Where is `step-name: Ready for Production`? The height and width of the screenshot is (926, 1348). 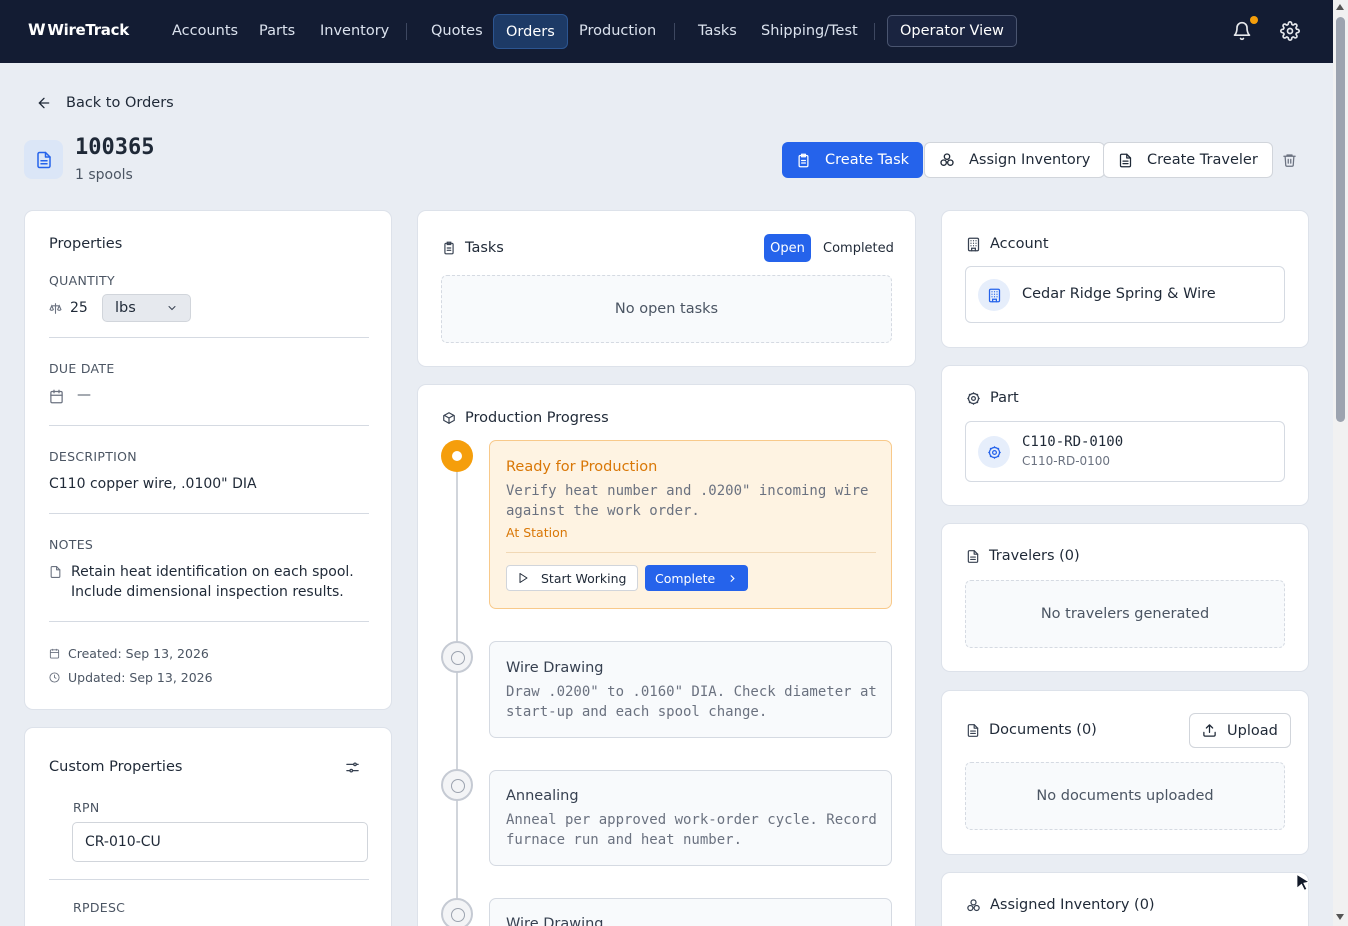
step-name: Ready for Production is located at coordinates (582, 467).